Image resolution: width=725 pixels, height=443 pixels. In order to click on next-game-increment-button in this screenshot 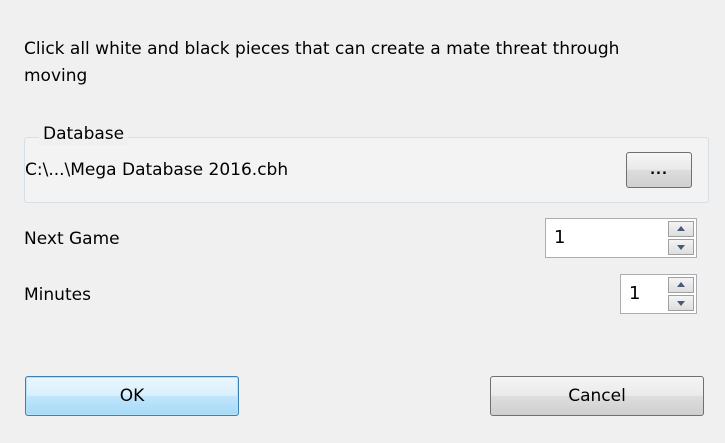, I will do `click(681, 229)`.